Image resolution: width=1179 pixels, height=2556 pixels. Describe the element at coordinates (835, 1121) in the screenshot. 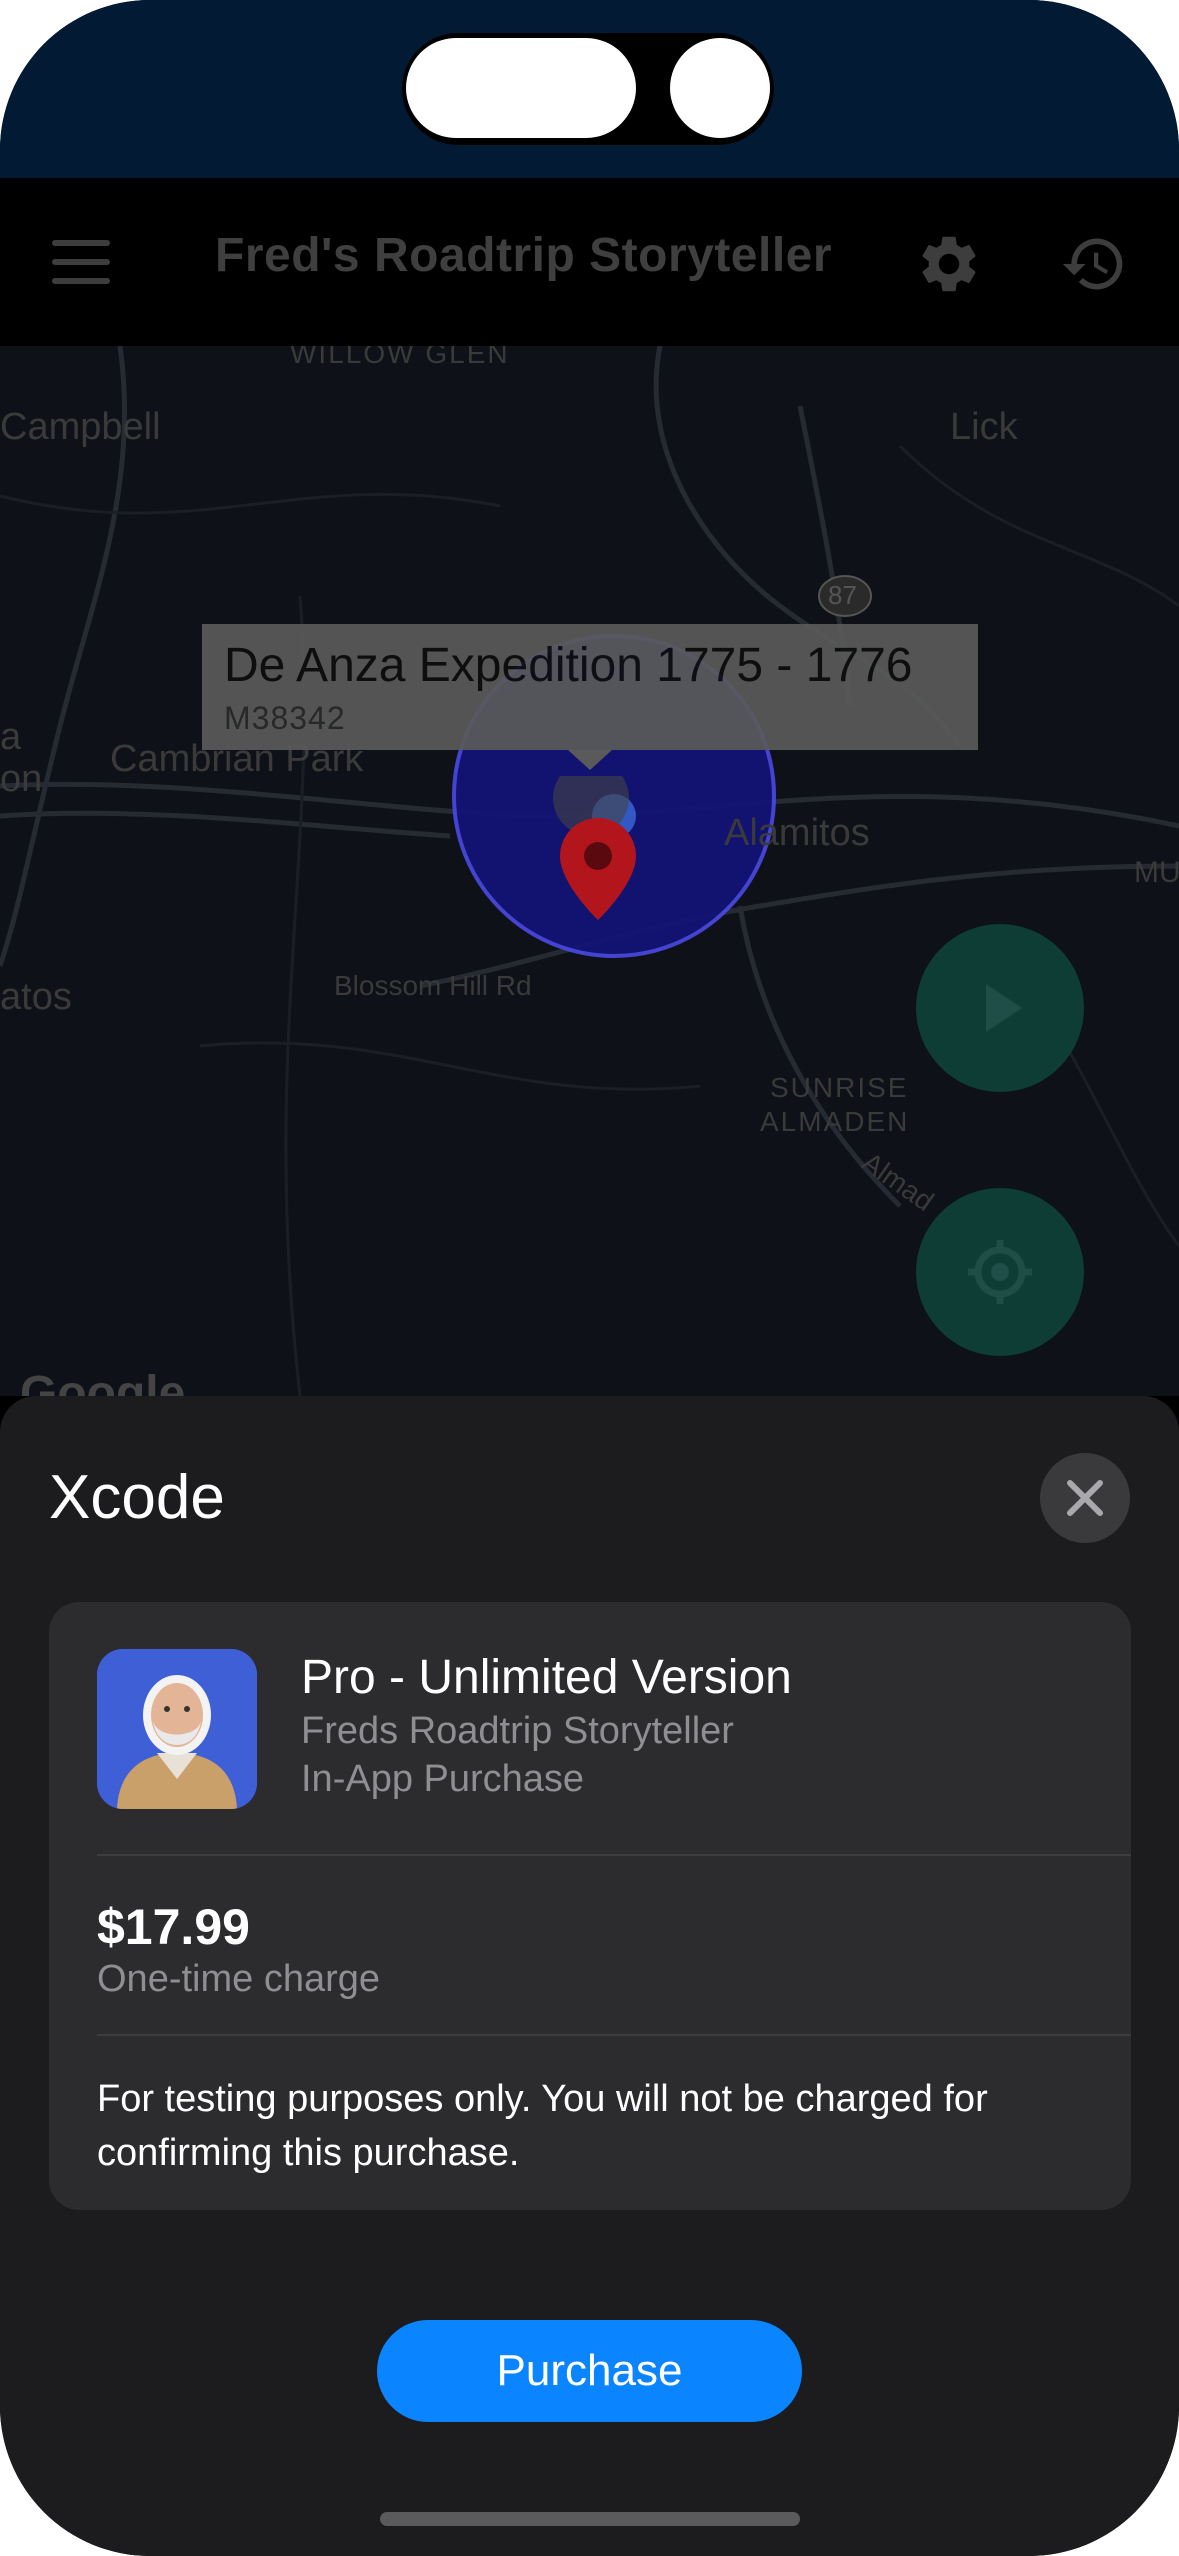

I see `map-label: ALMADEN` at that location.